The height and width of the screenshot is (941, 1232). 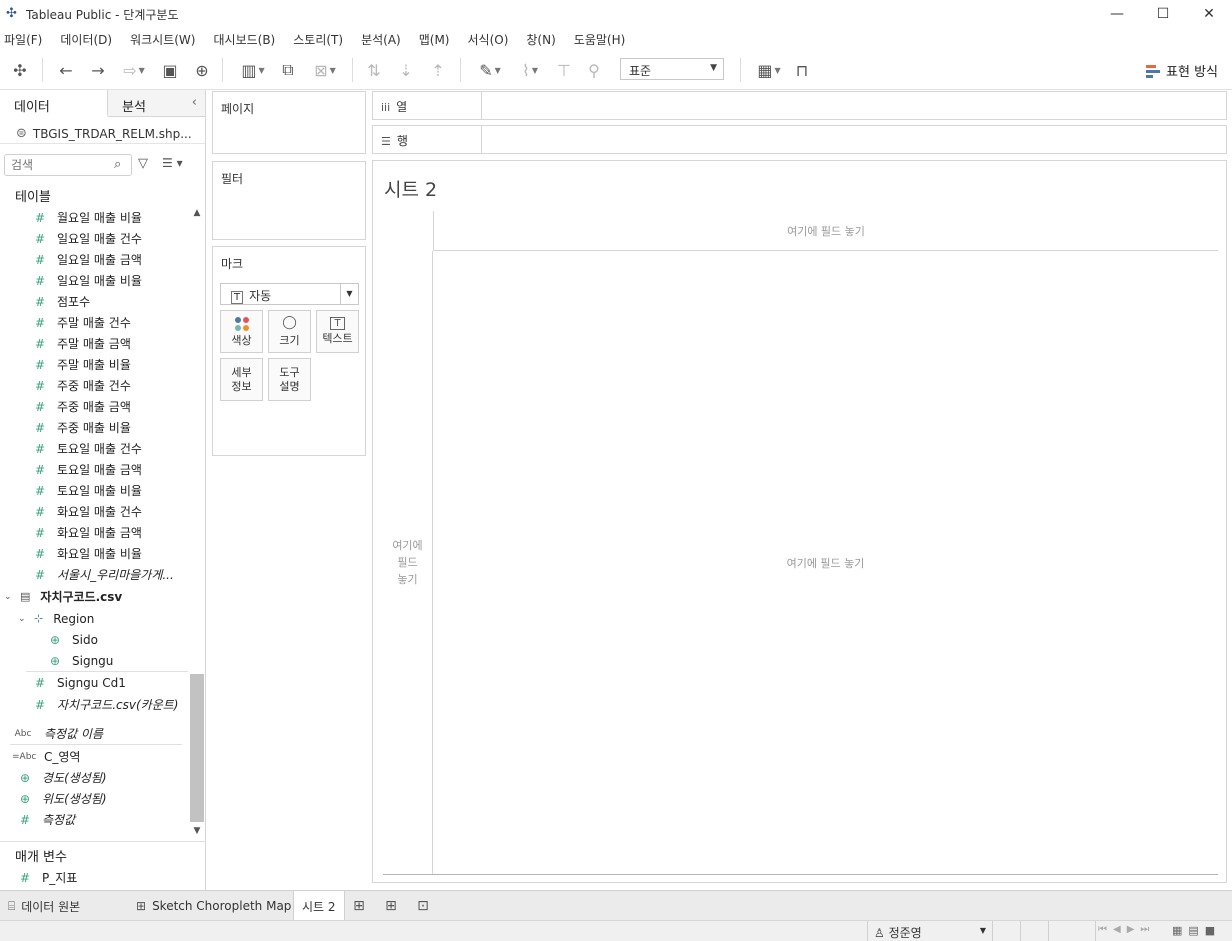 What do you see at coordinates (94, 553) in the screenshot?
I see `field-item: # 화요일 매출 비율` at bounding box center [94, 553].